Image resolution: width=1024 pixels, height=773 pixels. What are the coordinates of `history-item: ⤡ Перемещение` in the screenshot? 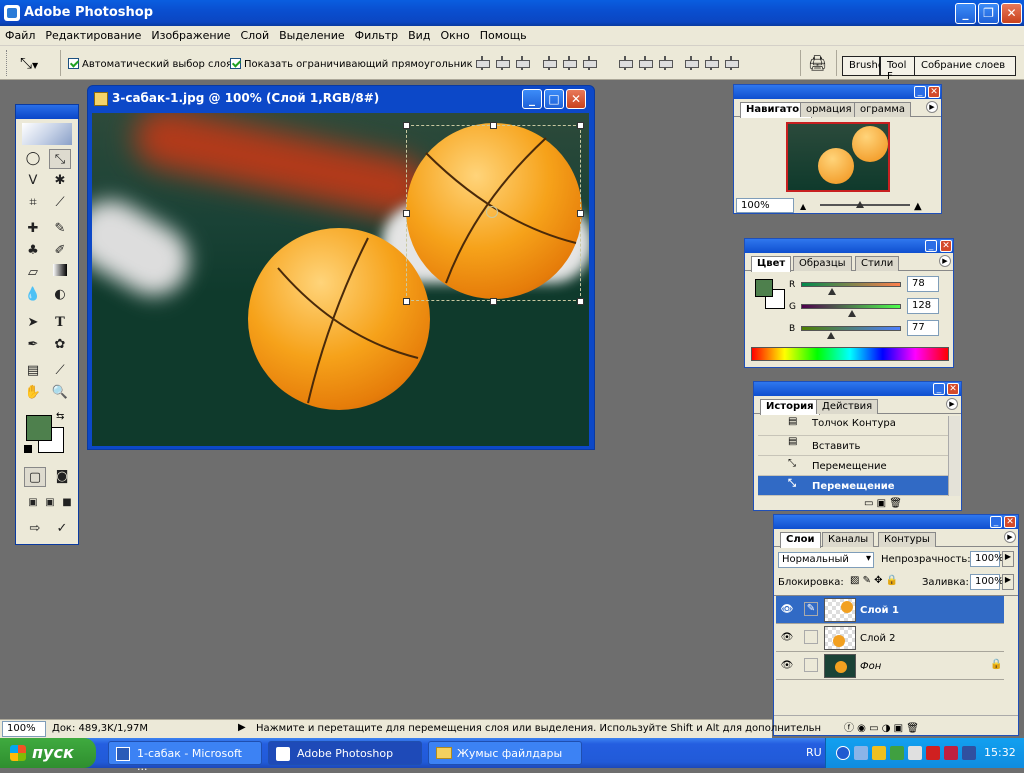 It's located at (853, 466).